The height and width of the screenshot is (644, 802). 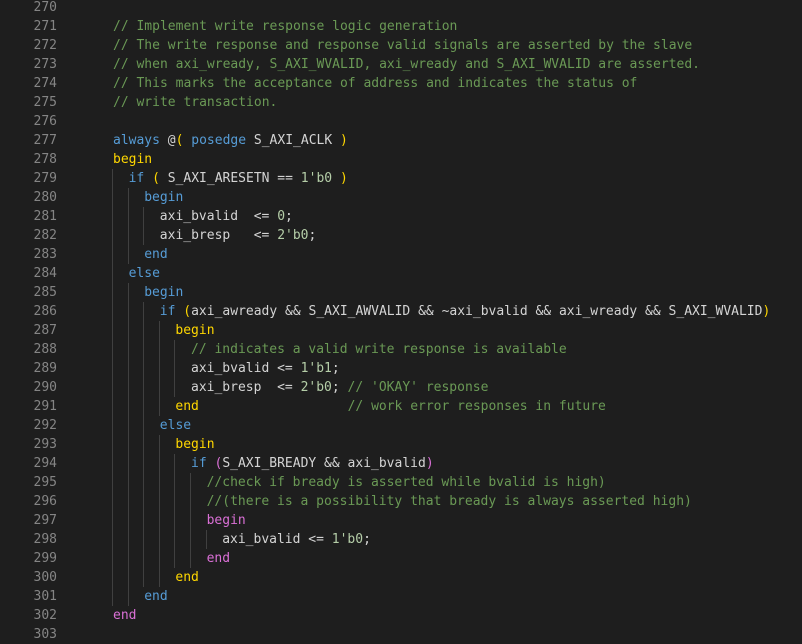 What do you see at coordinates (401, 596) in the screenshot?
I see `code-line: 301 end` at bounding box center [401, 596].